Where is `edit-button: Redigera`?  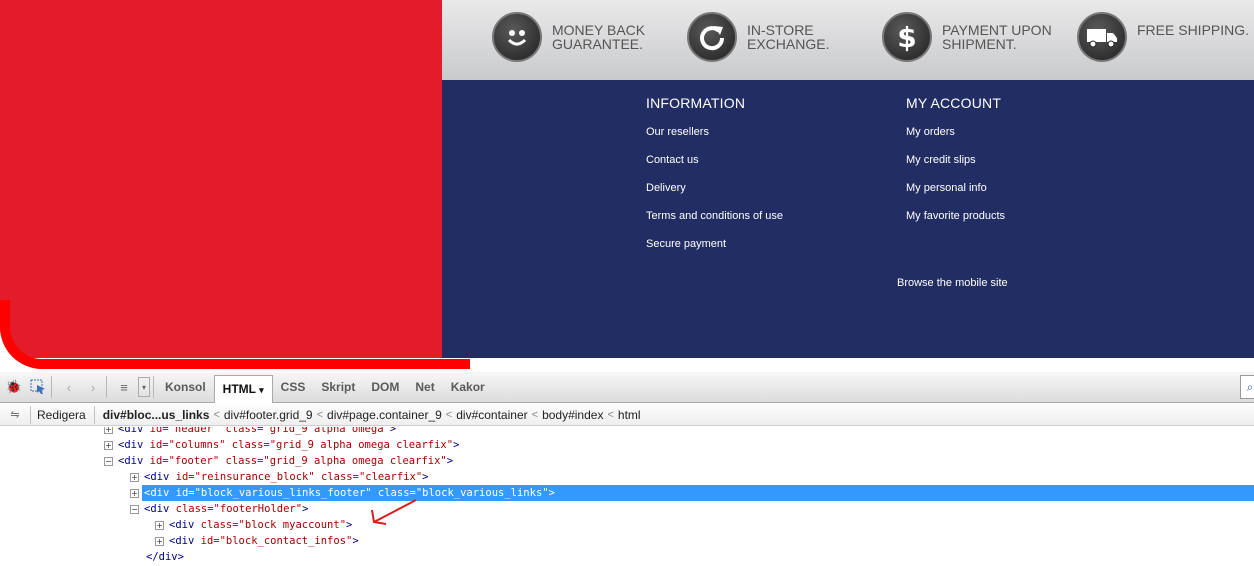 edit-button: Redigera is located at coordinates (62, 414).